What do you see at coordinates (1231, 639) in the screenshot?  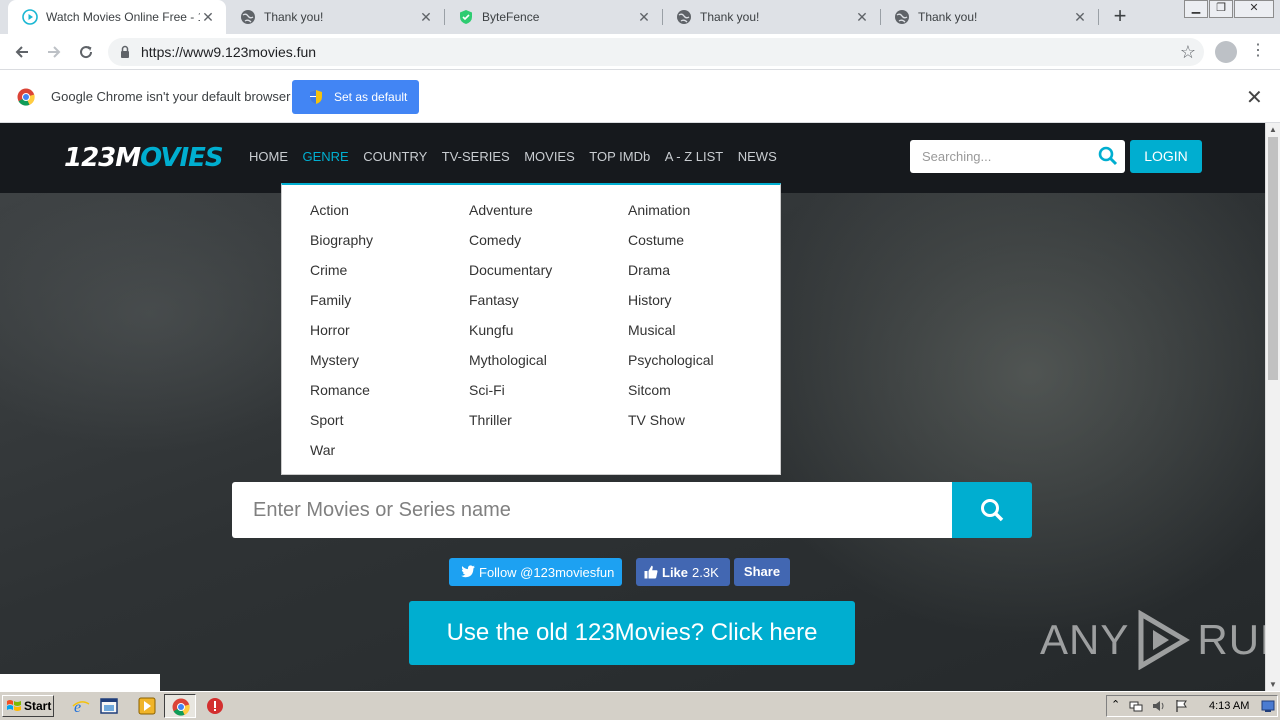 I see `watermark-right-text: RUN` at bounding box center [1231, 639].